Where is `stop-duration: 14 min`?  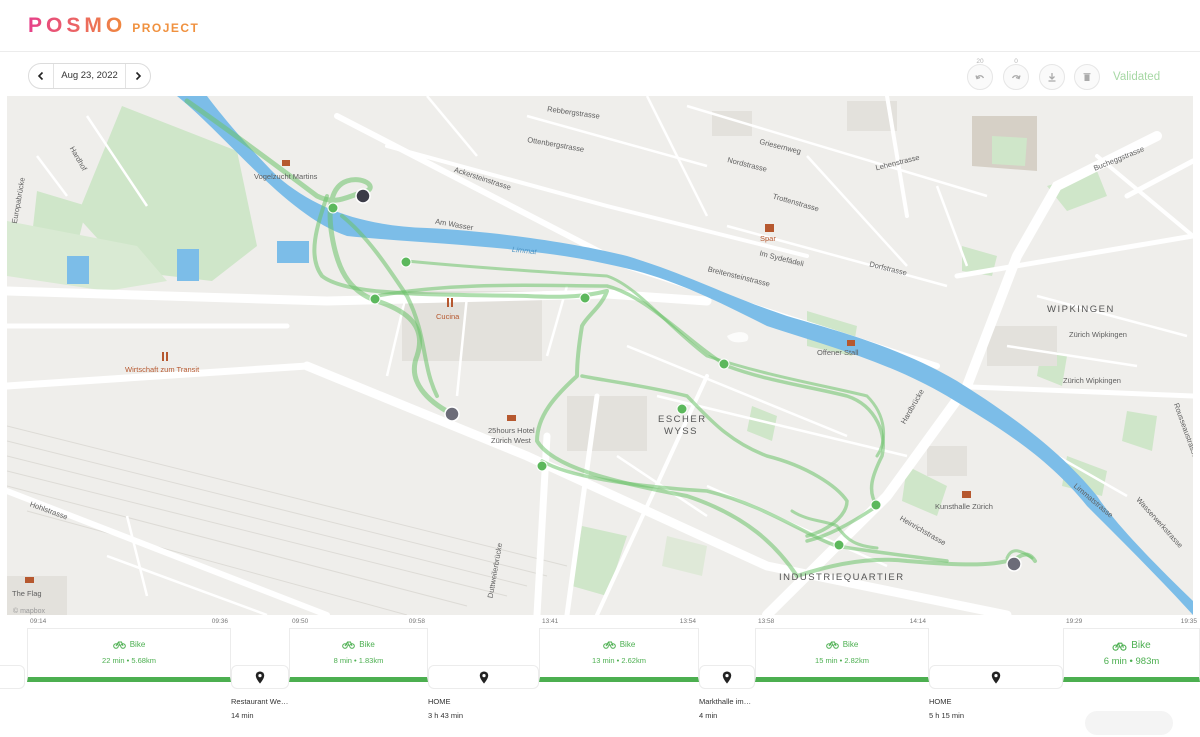 stop-duration: 14 min is located at coordinates (242, 715).